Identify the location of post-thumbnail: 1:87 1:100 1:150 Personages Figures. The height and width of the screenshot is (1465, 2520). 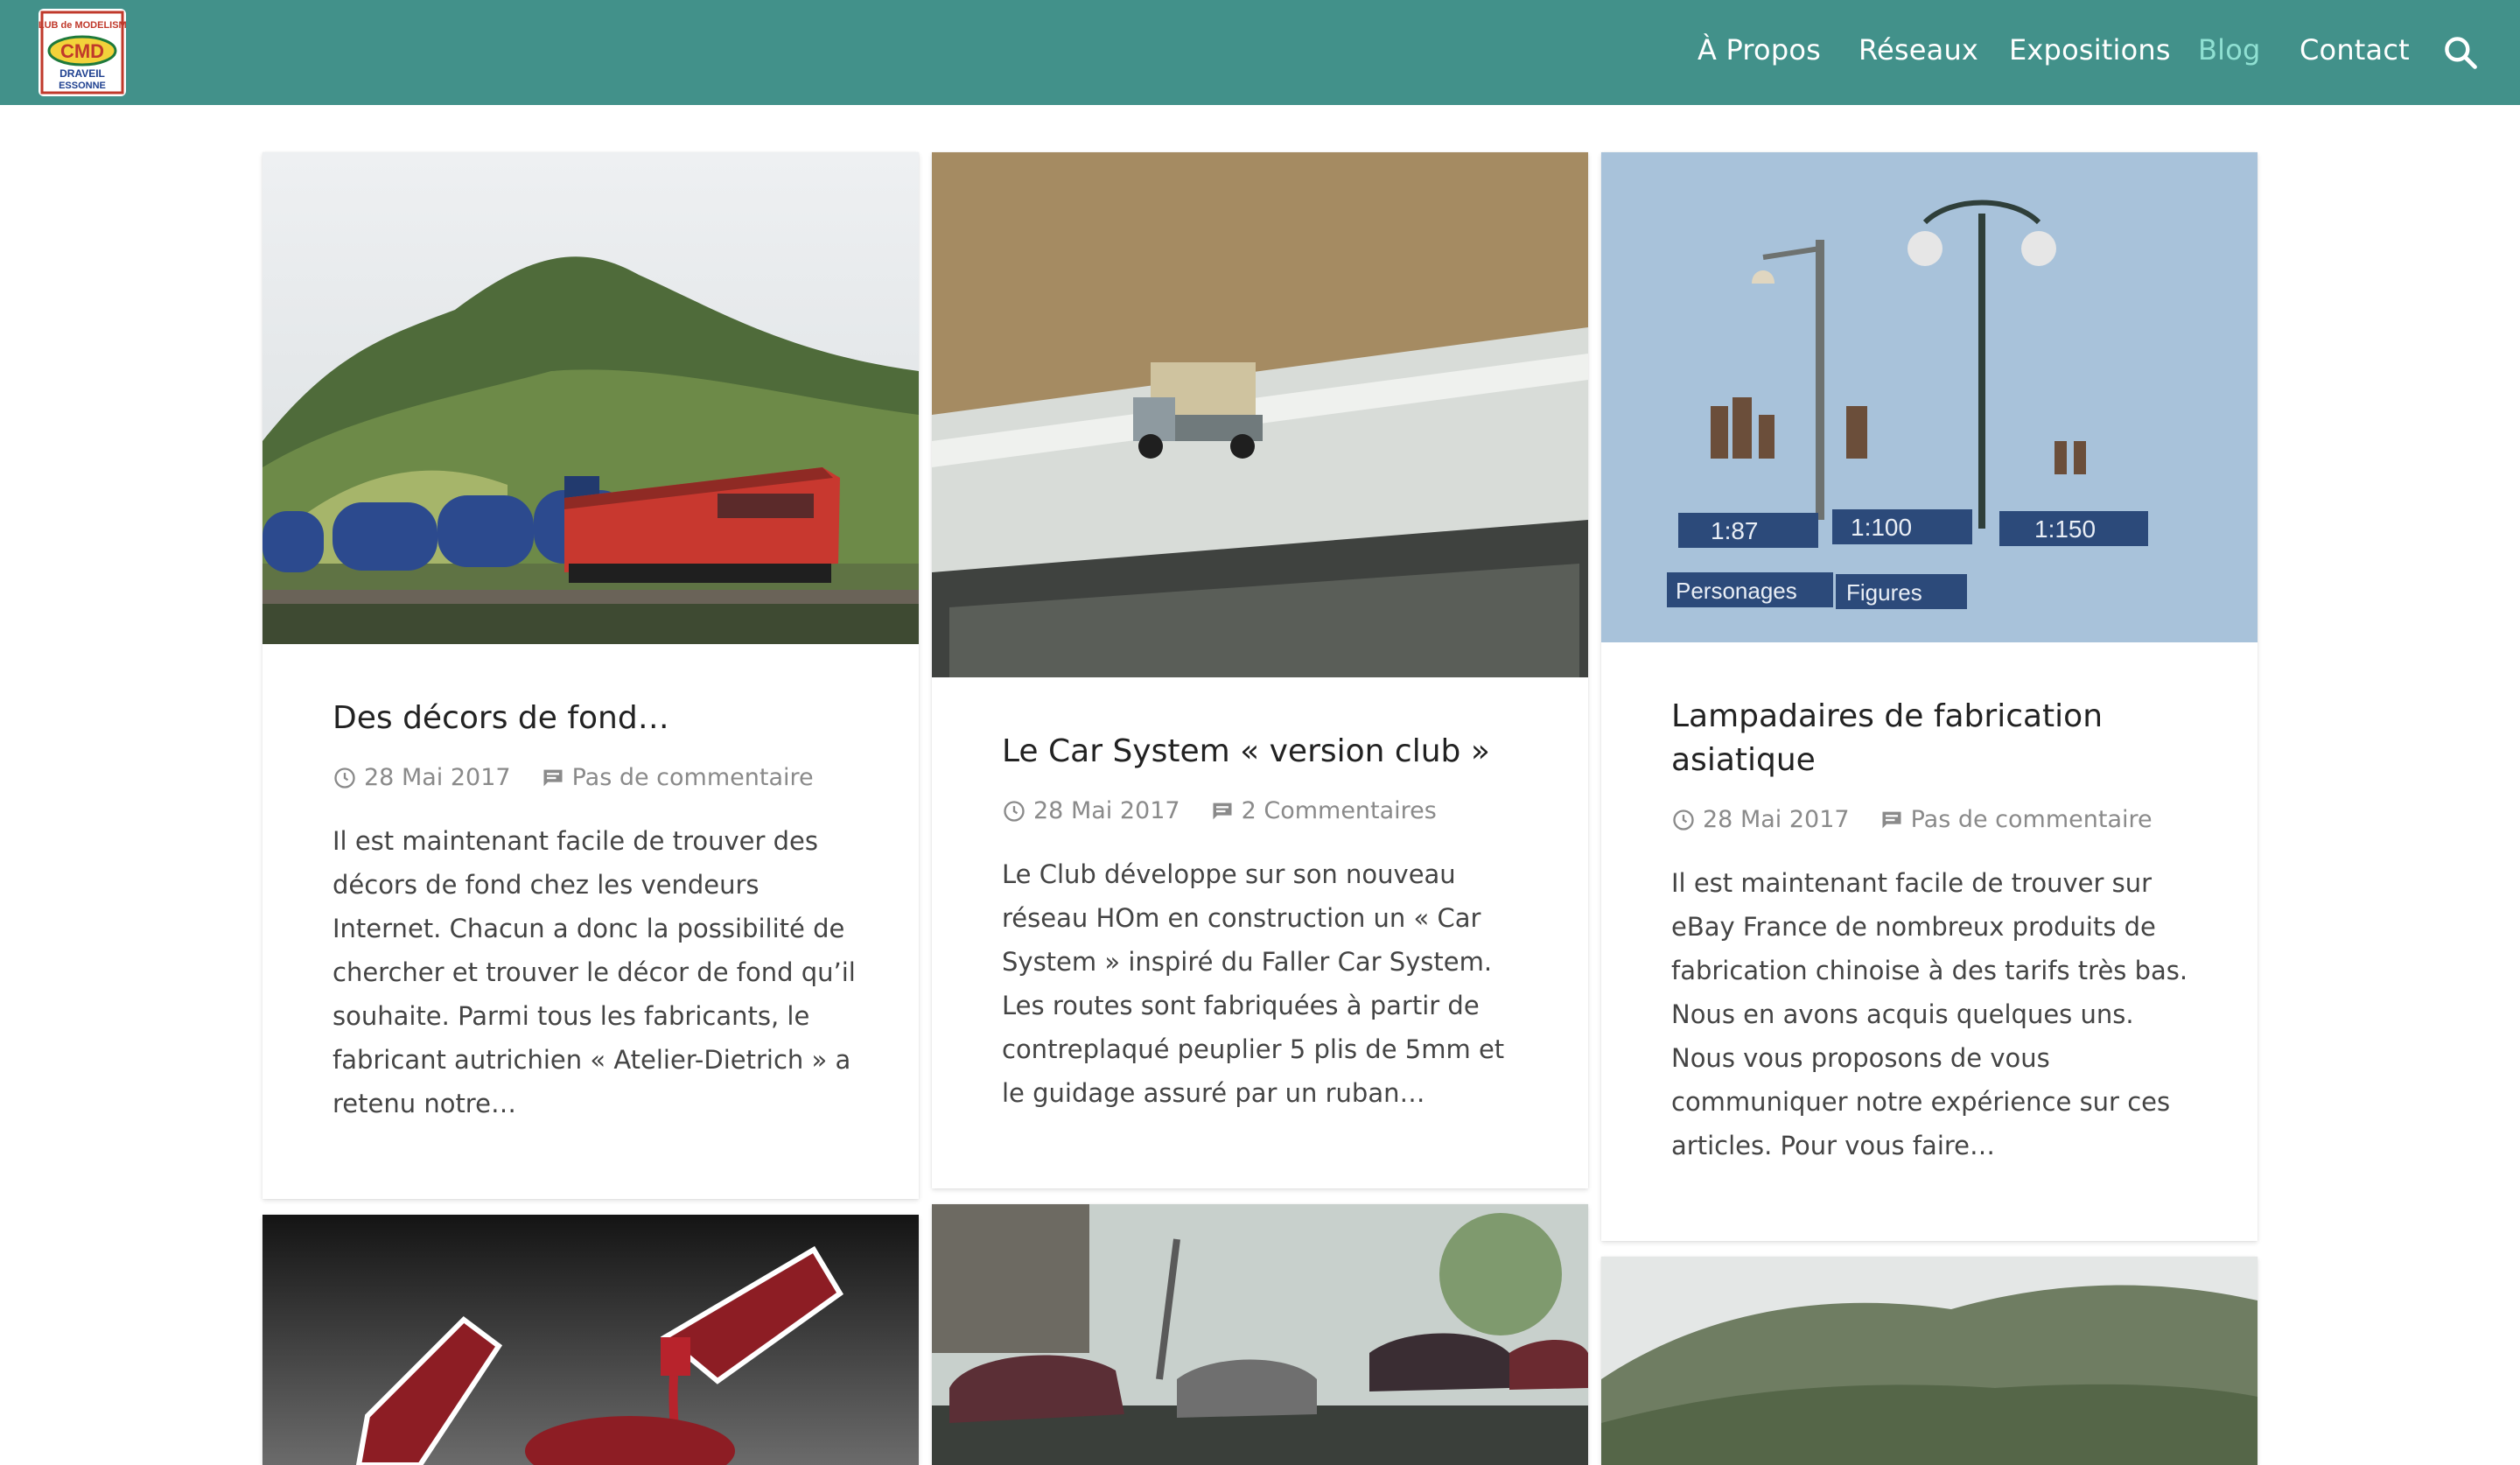
(1929, 397).